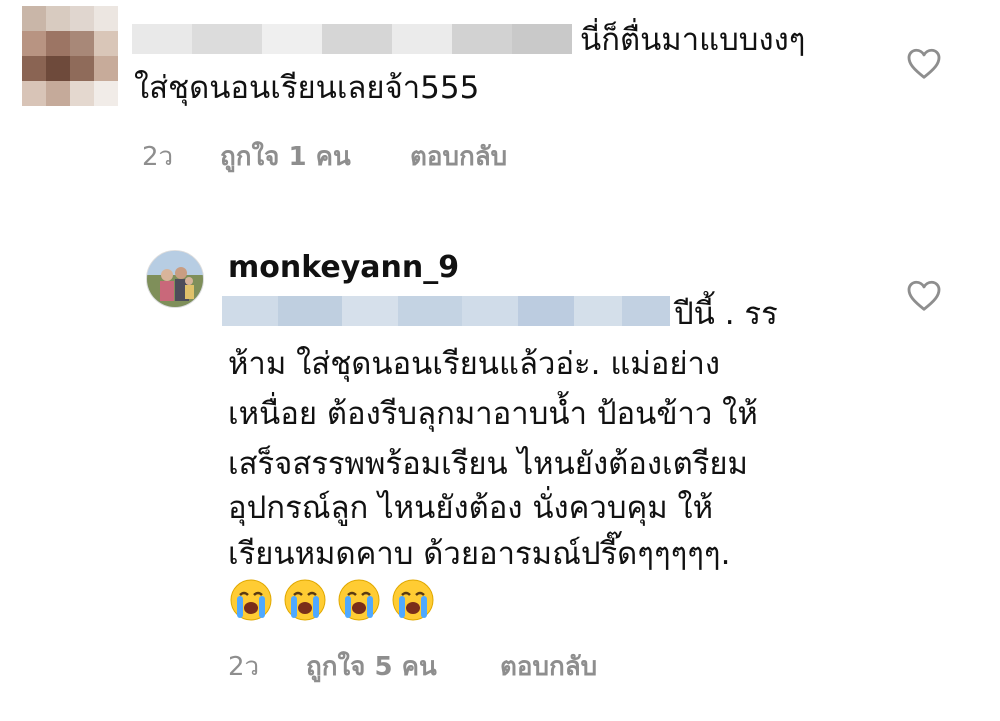 The image size is (1000, 721). I want to click on comment-text: อุปกรณ์ลูก ไหนยังต้อง นั่งควบคุม ให้, so click(471, 508).